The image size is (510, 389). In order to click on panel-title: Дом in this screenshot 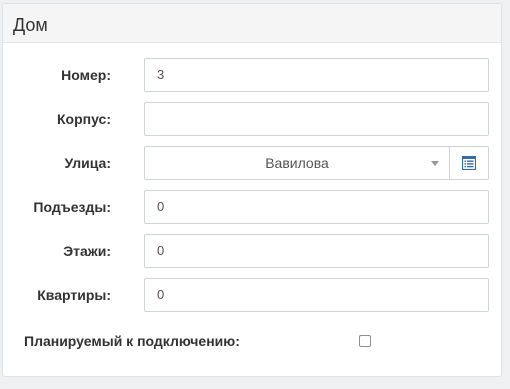, I will do `click(30, 25)`.